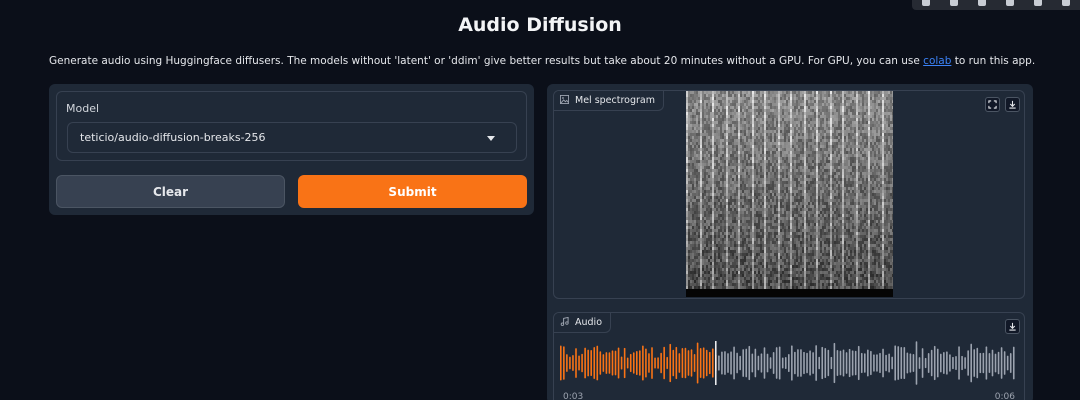 The image size is (1080, 400). Describe the element at coordinates (564, 100) in the screenshot. I see `image-icon` at that location.